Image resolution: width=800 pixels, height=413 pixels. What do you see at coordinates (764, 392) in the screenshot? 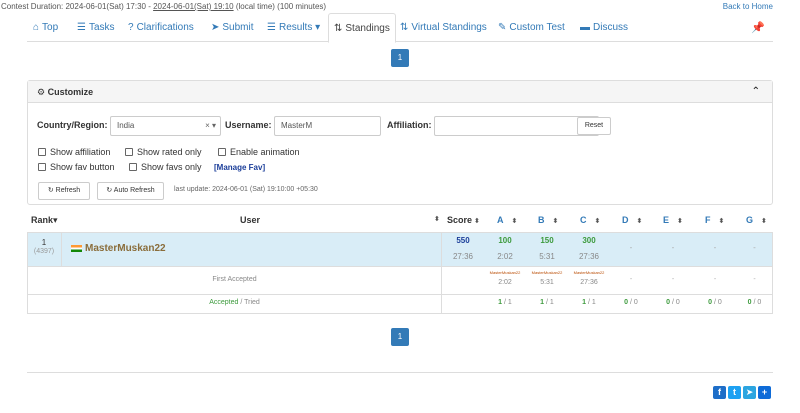
I see `share-plus-icon: +` at bounding box center [764, 392].